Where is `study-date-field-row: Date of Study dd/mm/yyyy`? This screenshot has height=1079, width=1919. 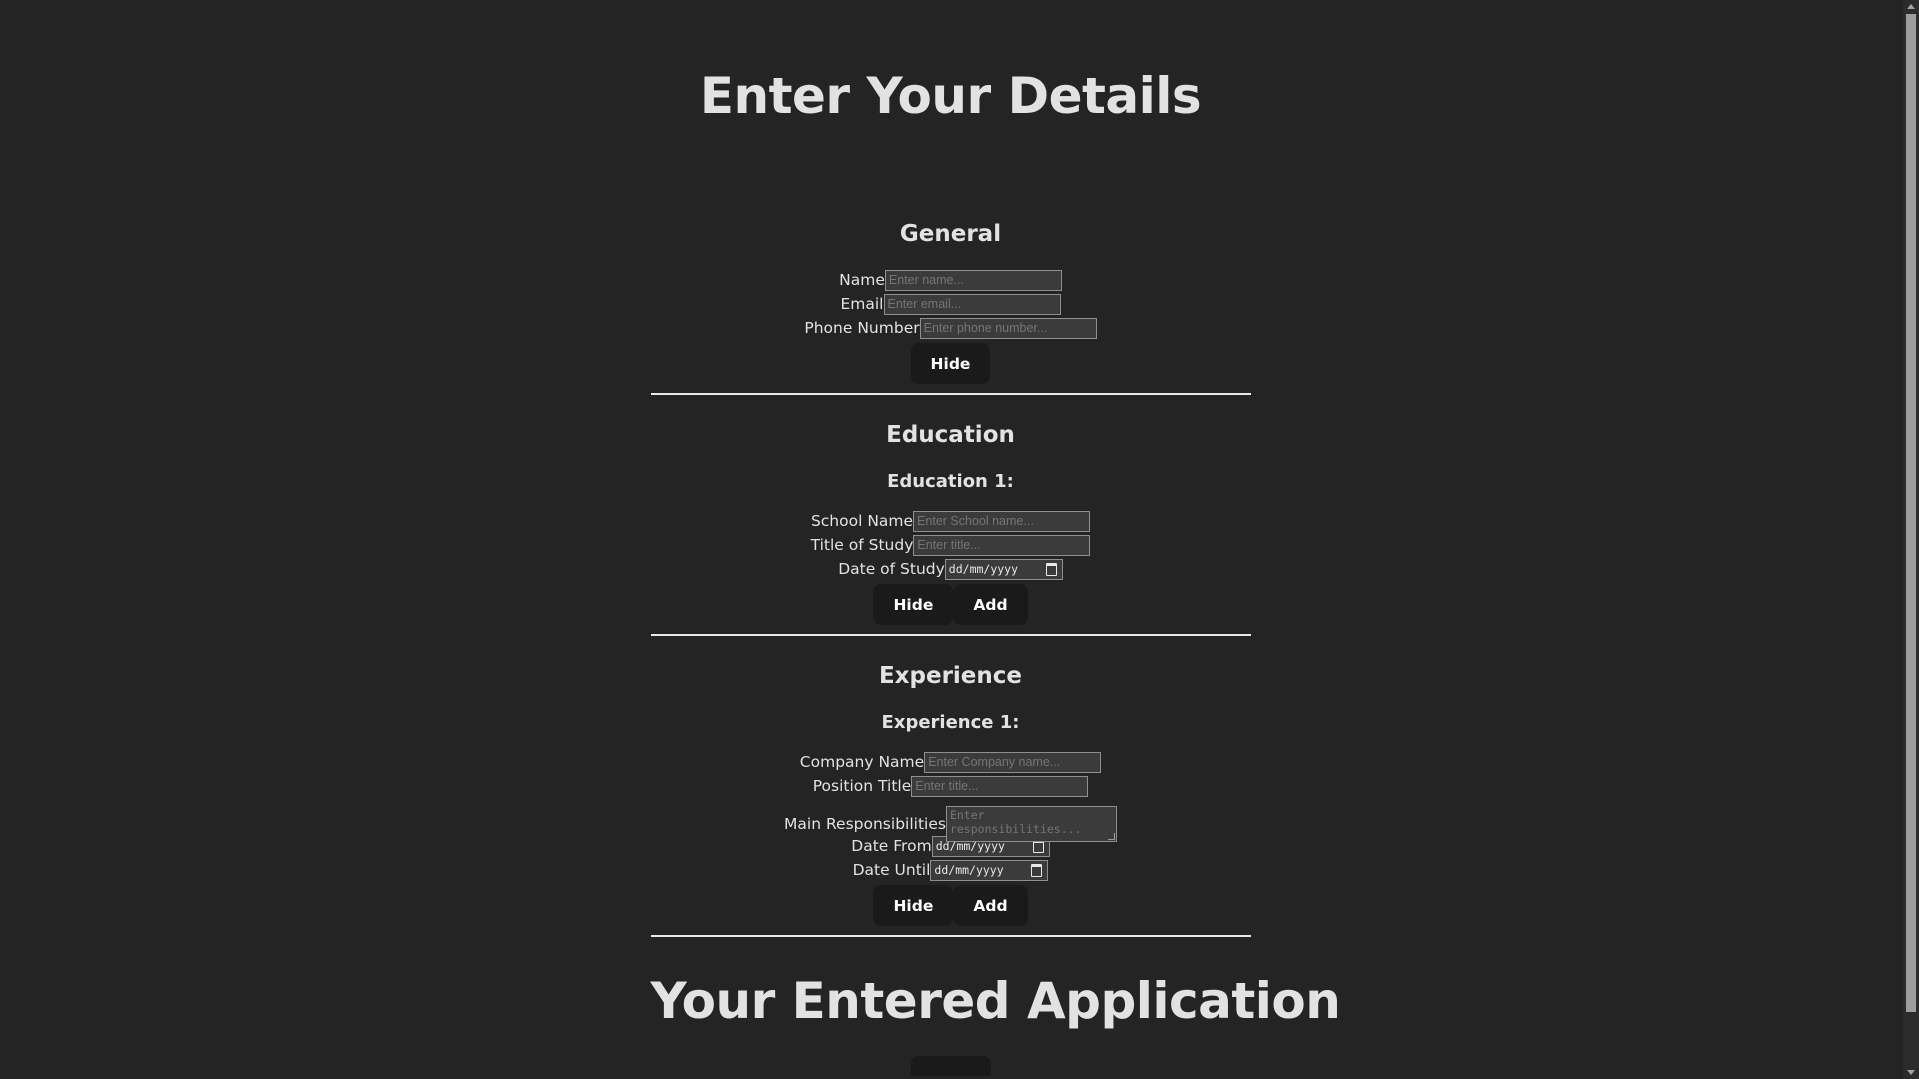
study-date-field-row: Date of Study dd/mm/yyyy is located at coordinates (951, 569).